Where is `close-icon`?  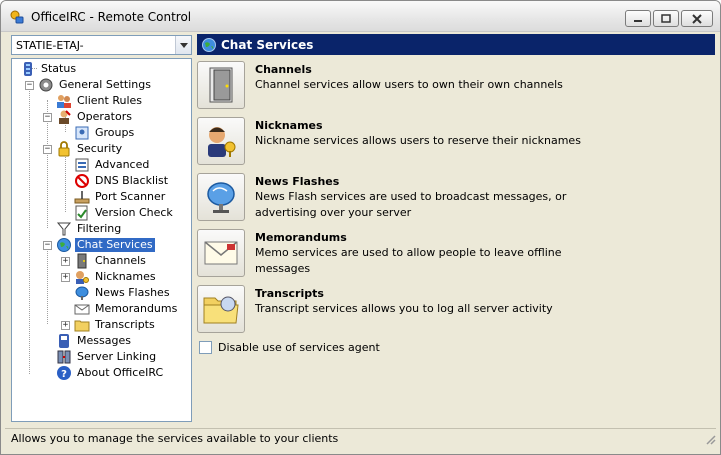 close-icon is located at coordinates (697, 18).